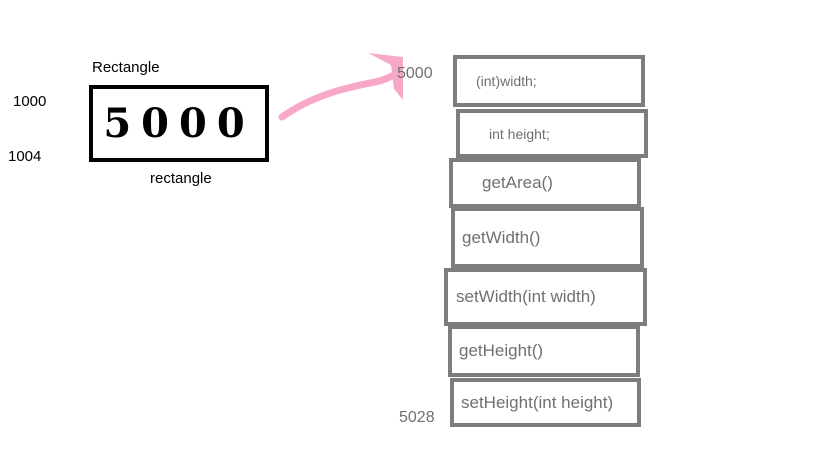 This screenshot has height=460, width=819. What do you see at coordinates (506, 81) in the screenshot?
I see `member-label: (int)width;` at bounding box center [506, 81].